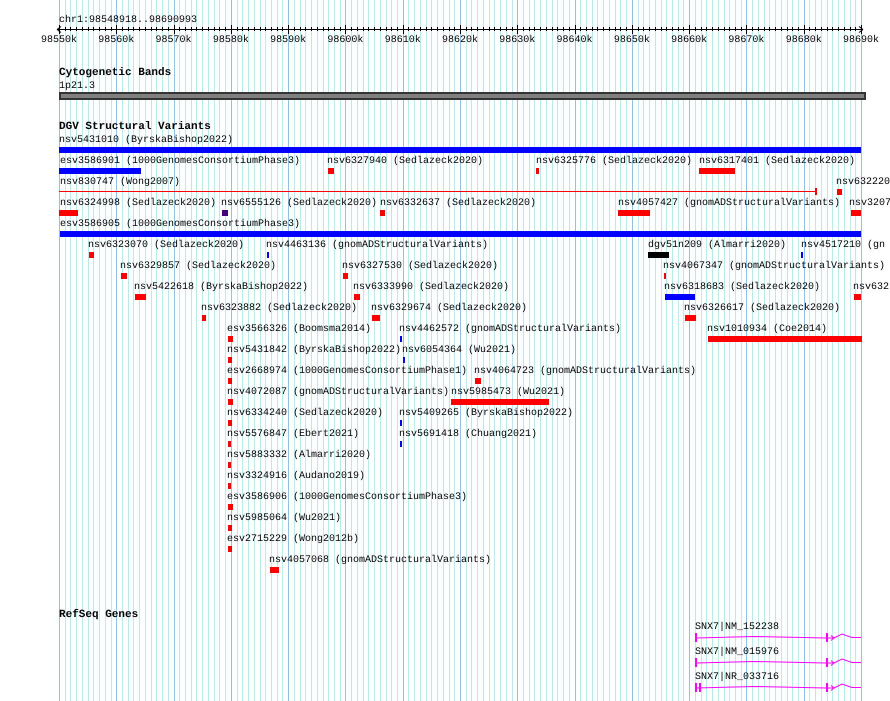 This screenshot has width=890, height=701. I want to click on variant-label: esv3566326 (Boomsma2014), so click(299, 329).